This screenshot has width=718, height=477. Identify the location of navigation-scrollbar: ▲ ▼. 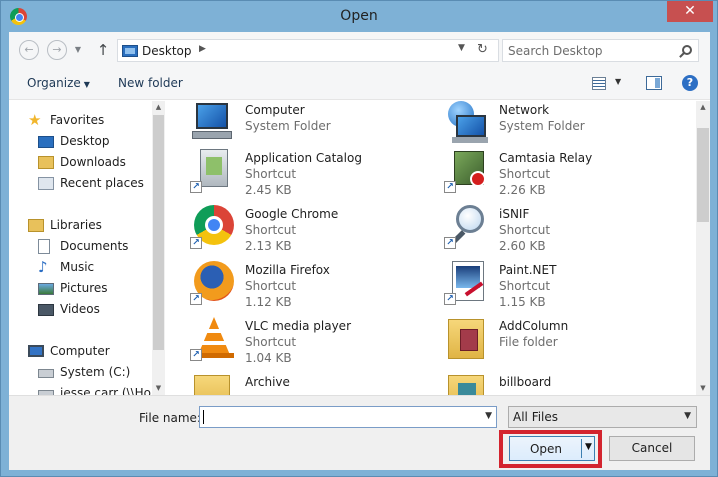
(158, 248).